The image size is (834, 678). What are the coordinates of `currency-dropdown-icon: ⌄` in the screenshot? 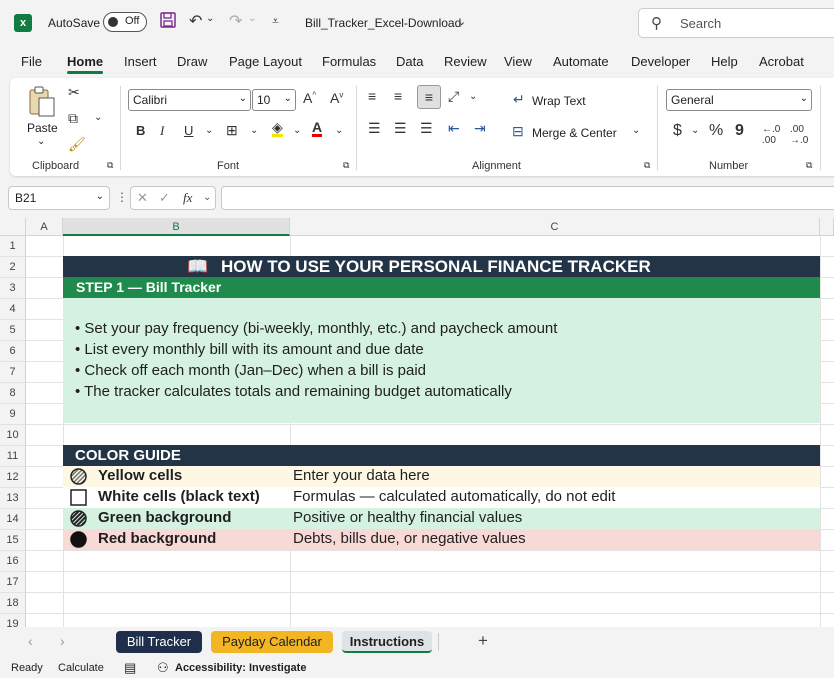 It's located at (695, 130).